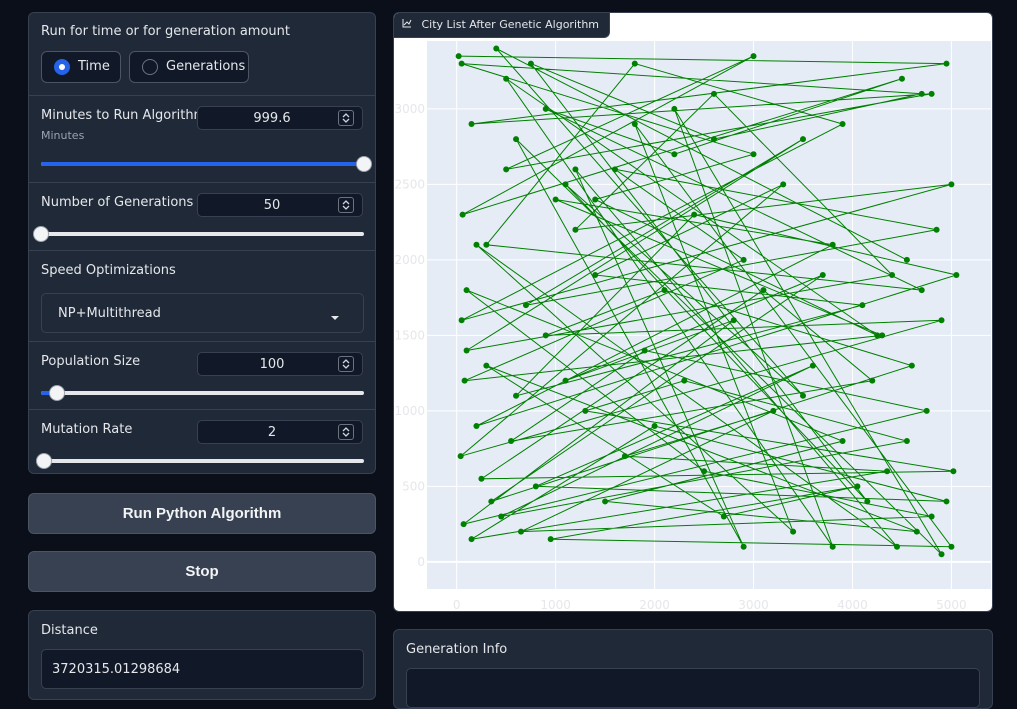 The width and height of the screenshot is (1017, 709). I want to click on run-mode-label: Run for time or for generation amount, so click(165, 31).